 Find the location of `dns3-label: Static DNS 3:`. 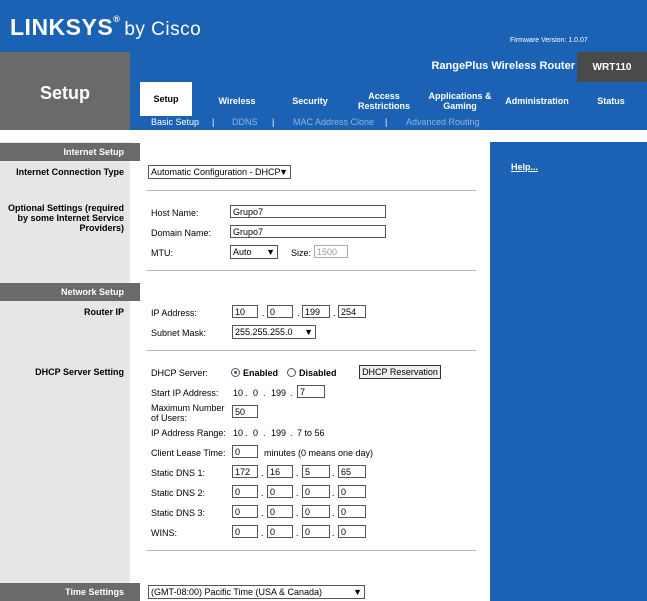

dns3-label: Static DNS 3: is located at coordinates (178, 513).